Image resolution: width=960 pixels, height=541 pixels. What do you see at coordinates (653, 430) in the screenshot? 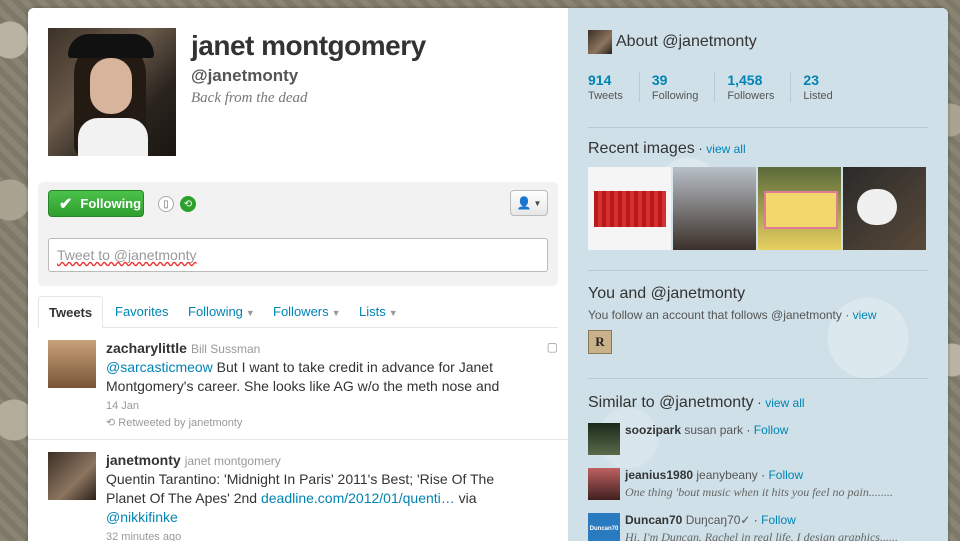
I see `similar-user-name: soozipark` at bounding box center [653, 430].